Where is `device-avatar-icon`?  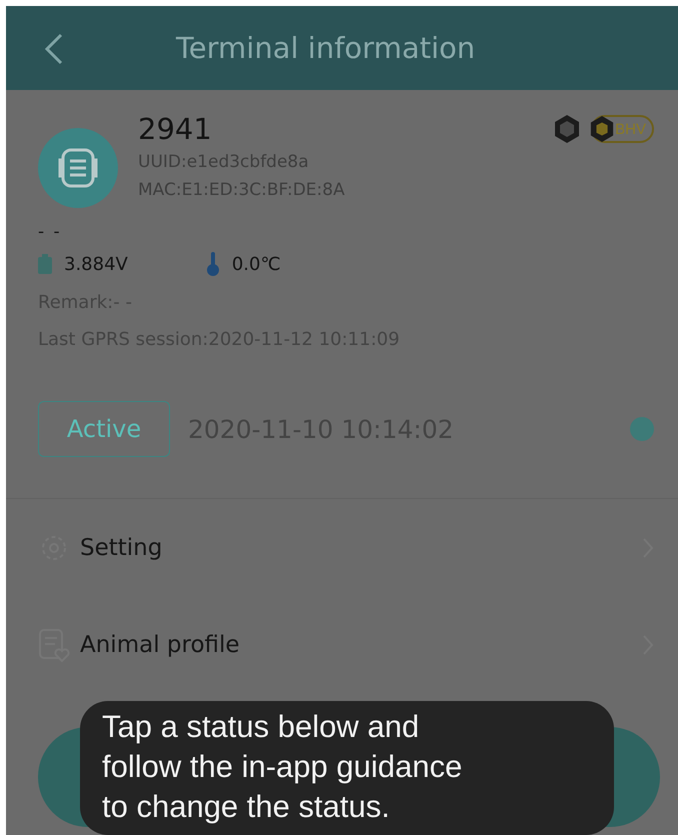
device-avatar-icon is located at coordinates (78, 168).